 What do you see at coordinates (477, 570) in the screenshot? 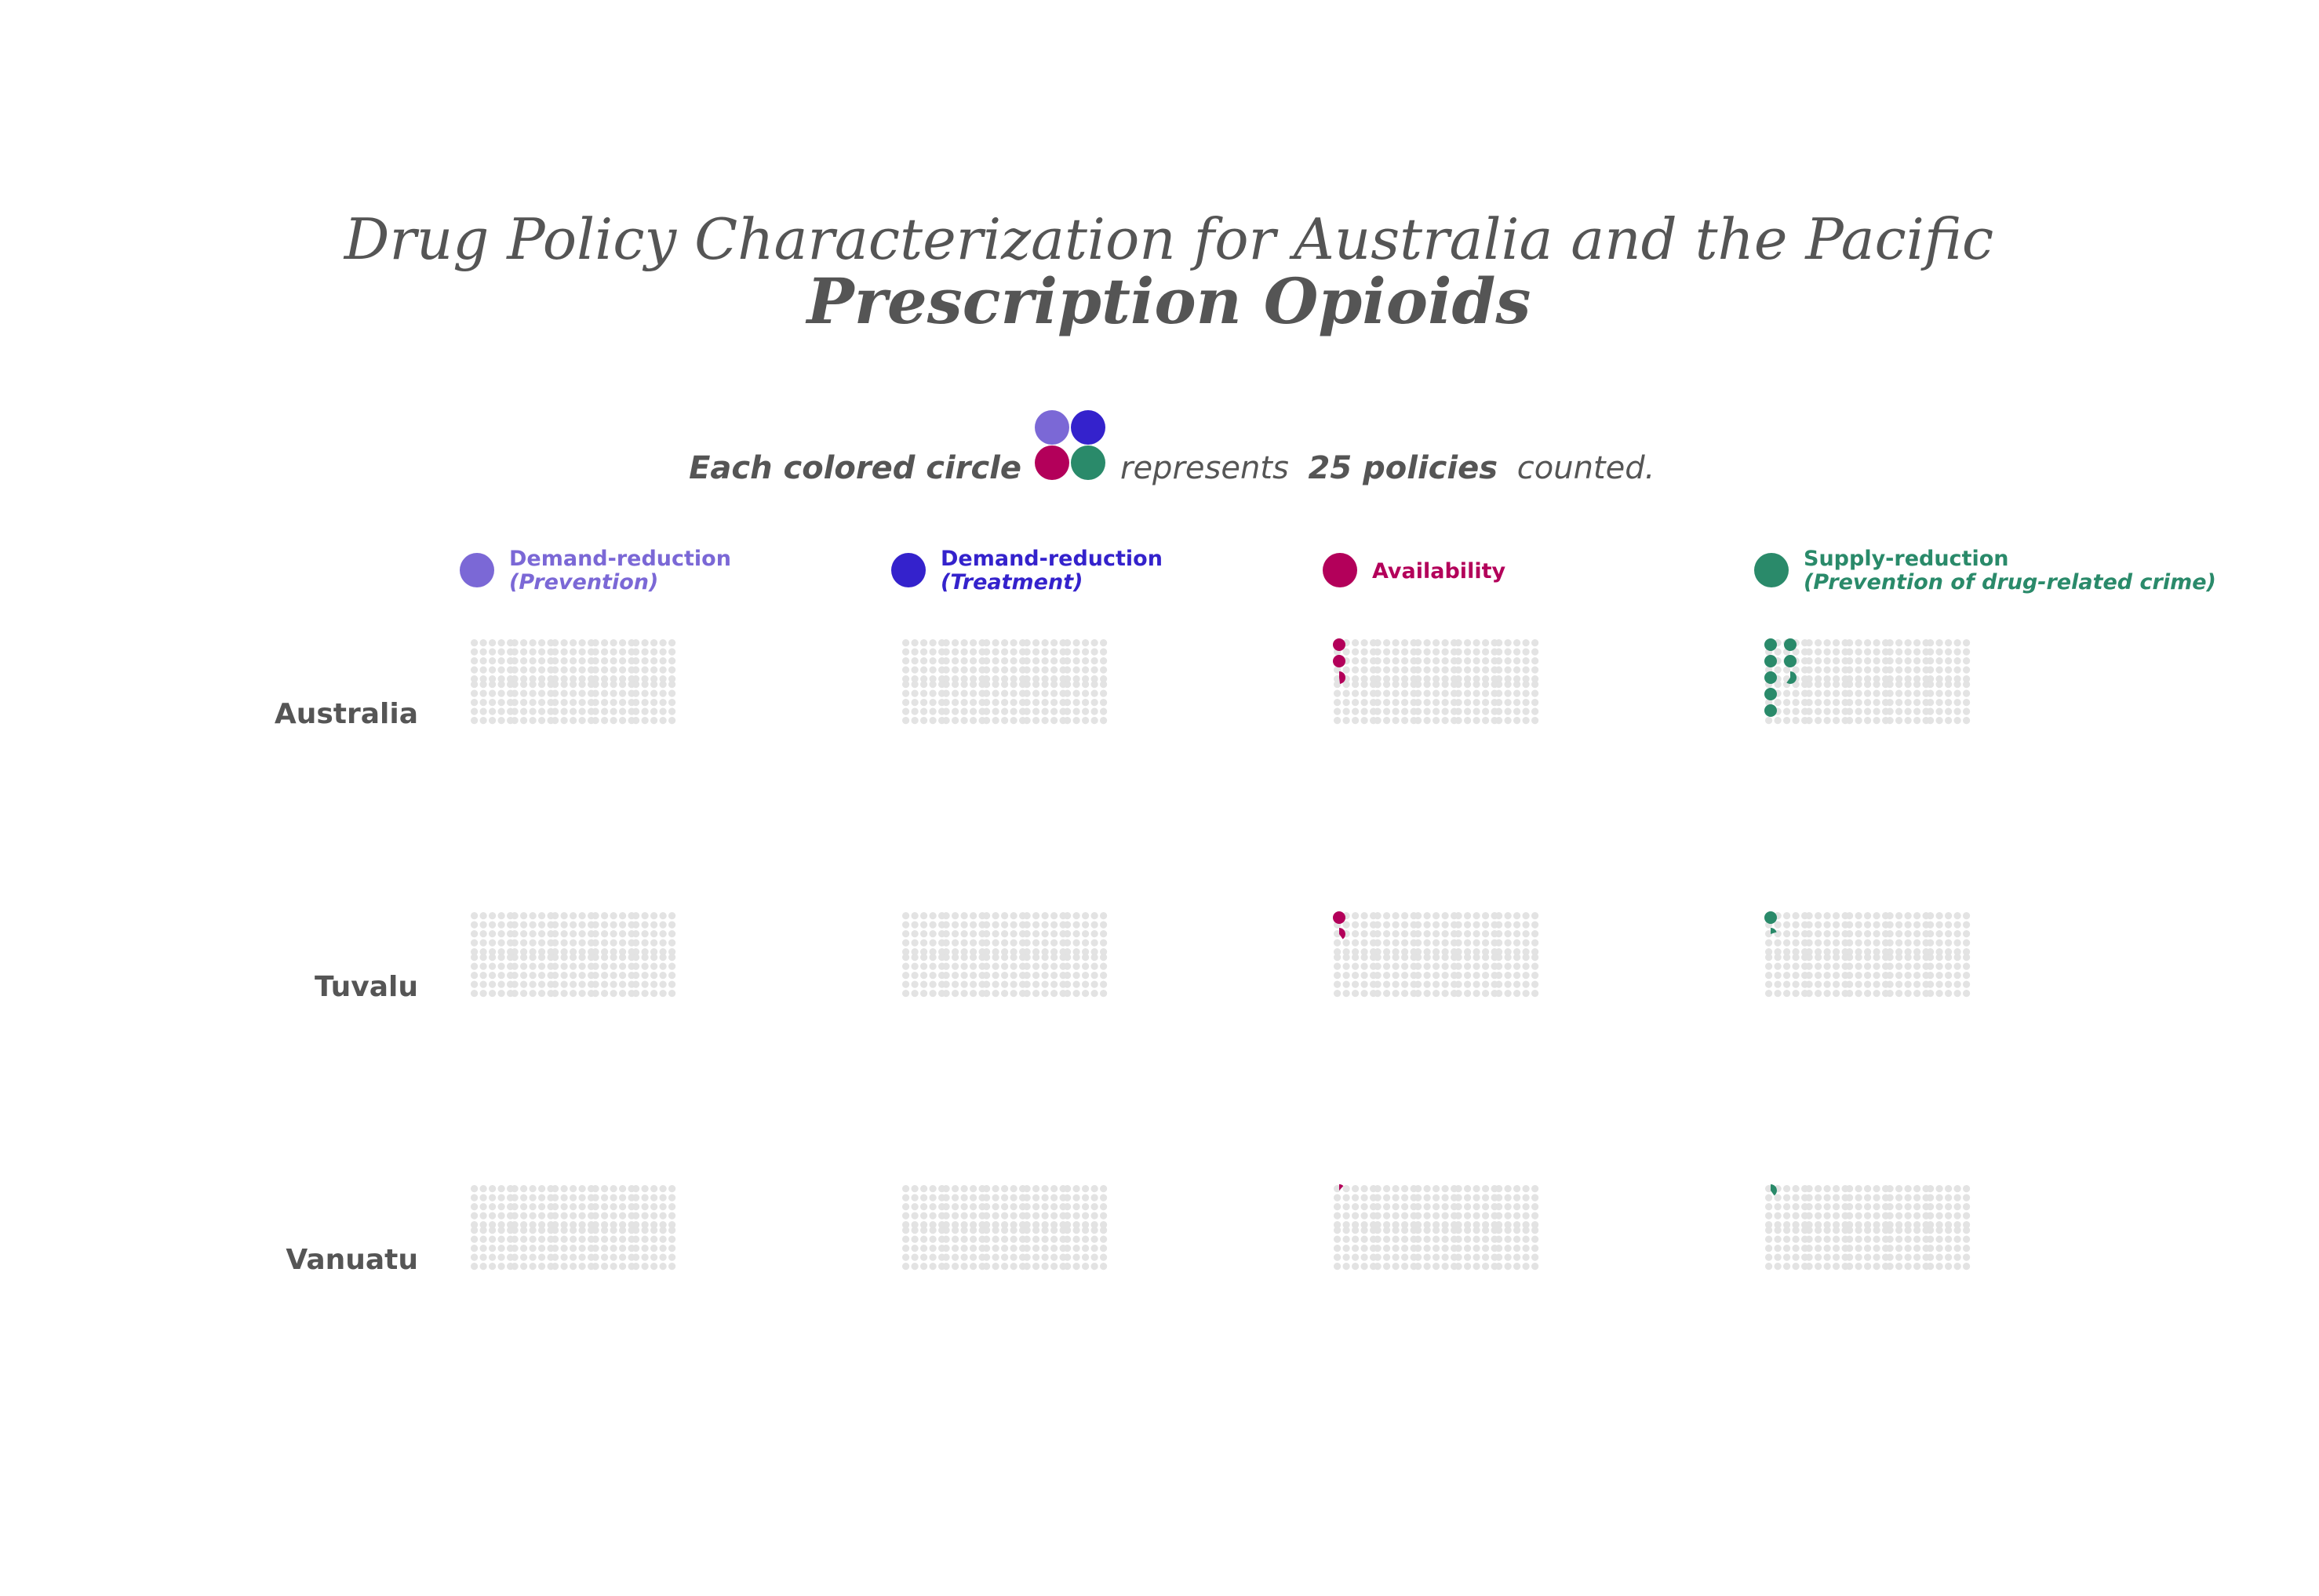
I see `legend-swatch-prevention` at bounding box center [477, 570].